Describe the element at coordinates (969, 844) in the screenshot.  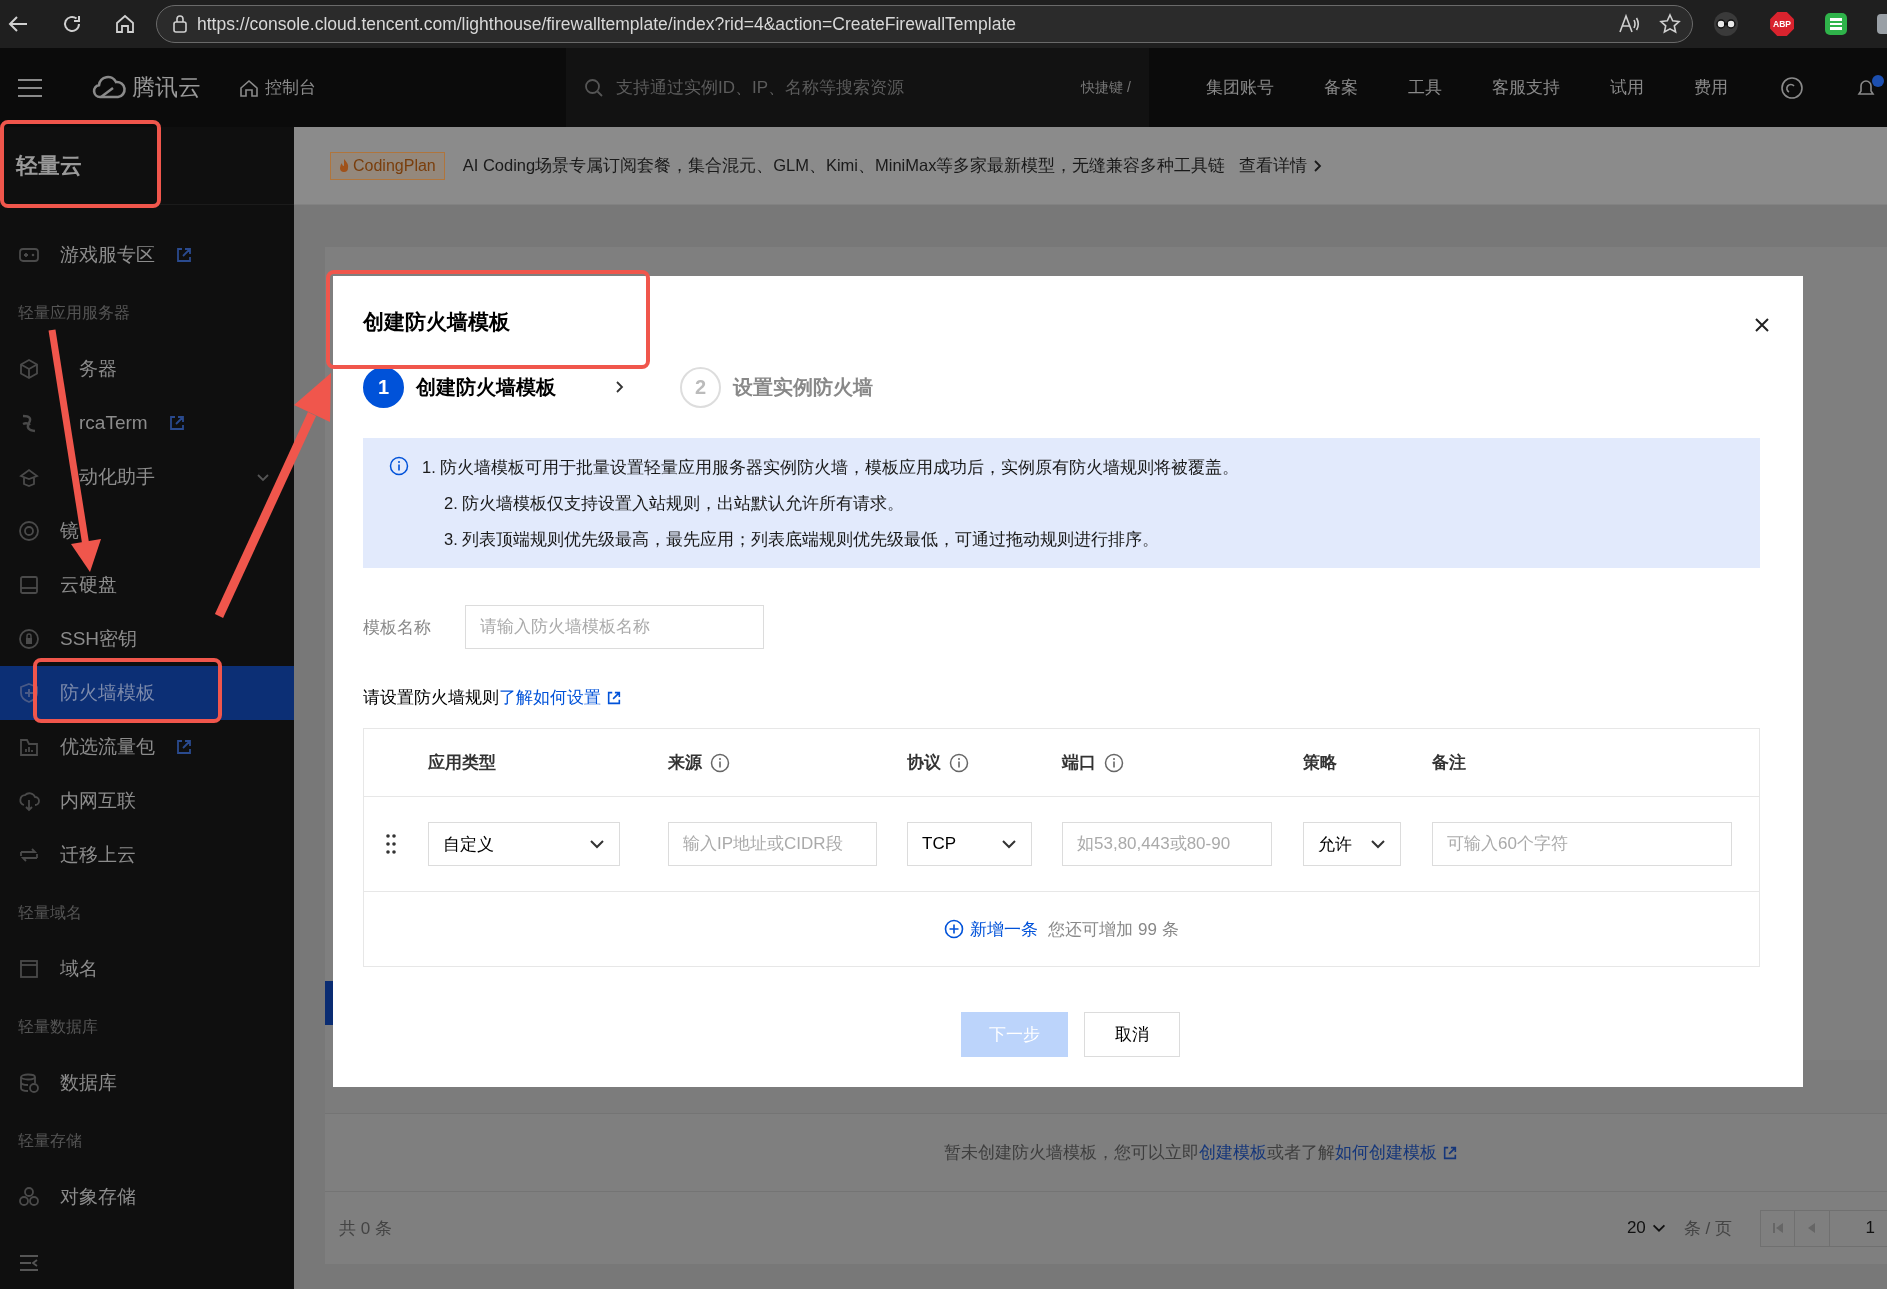
I see `select-field: TCP` at that location.